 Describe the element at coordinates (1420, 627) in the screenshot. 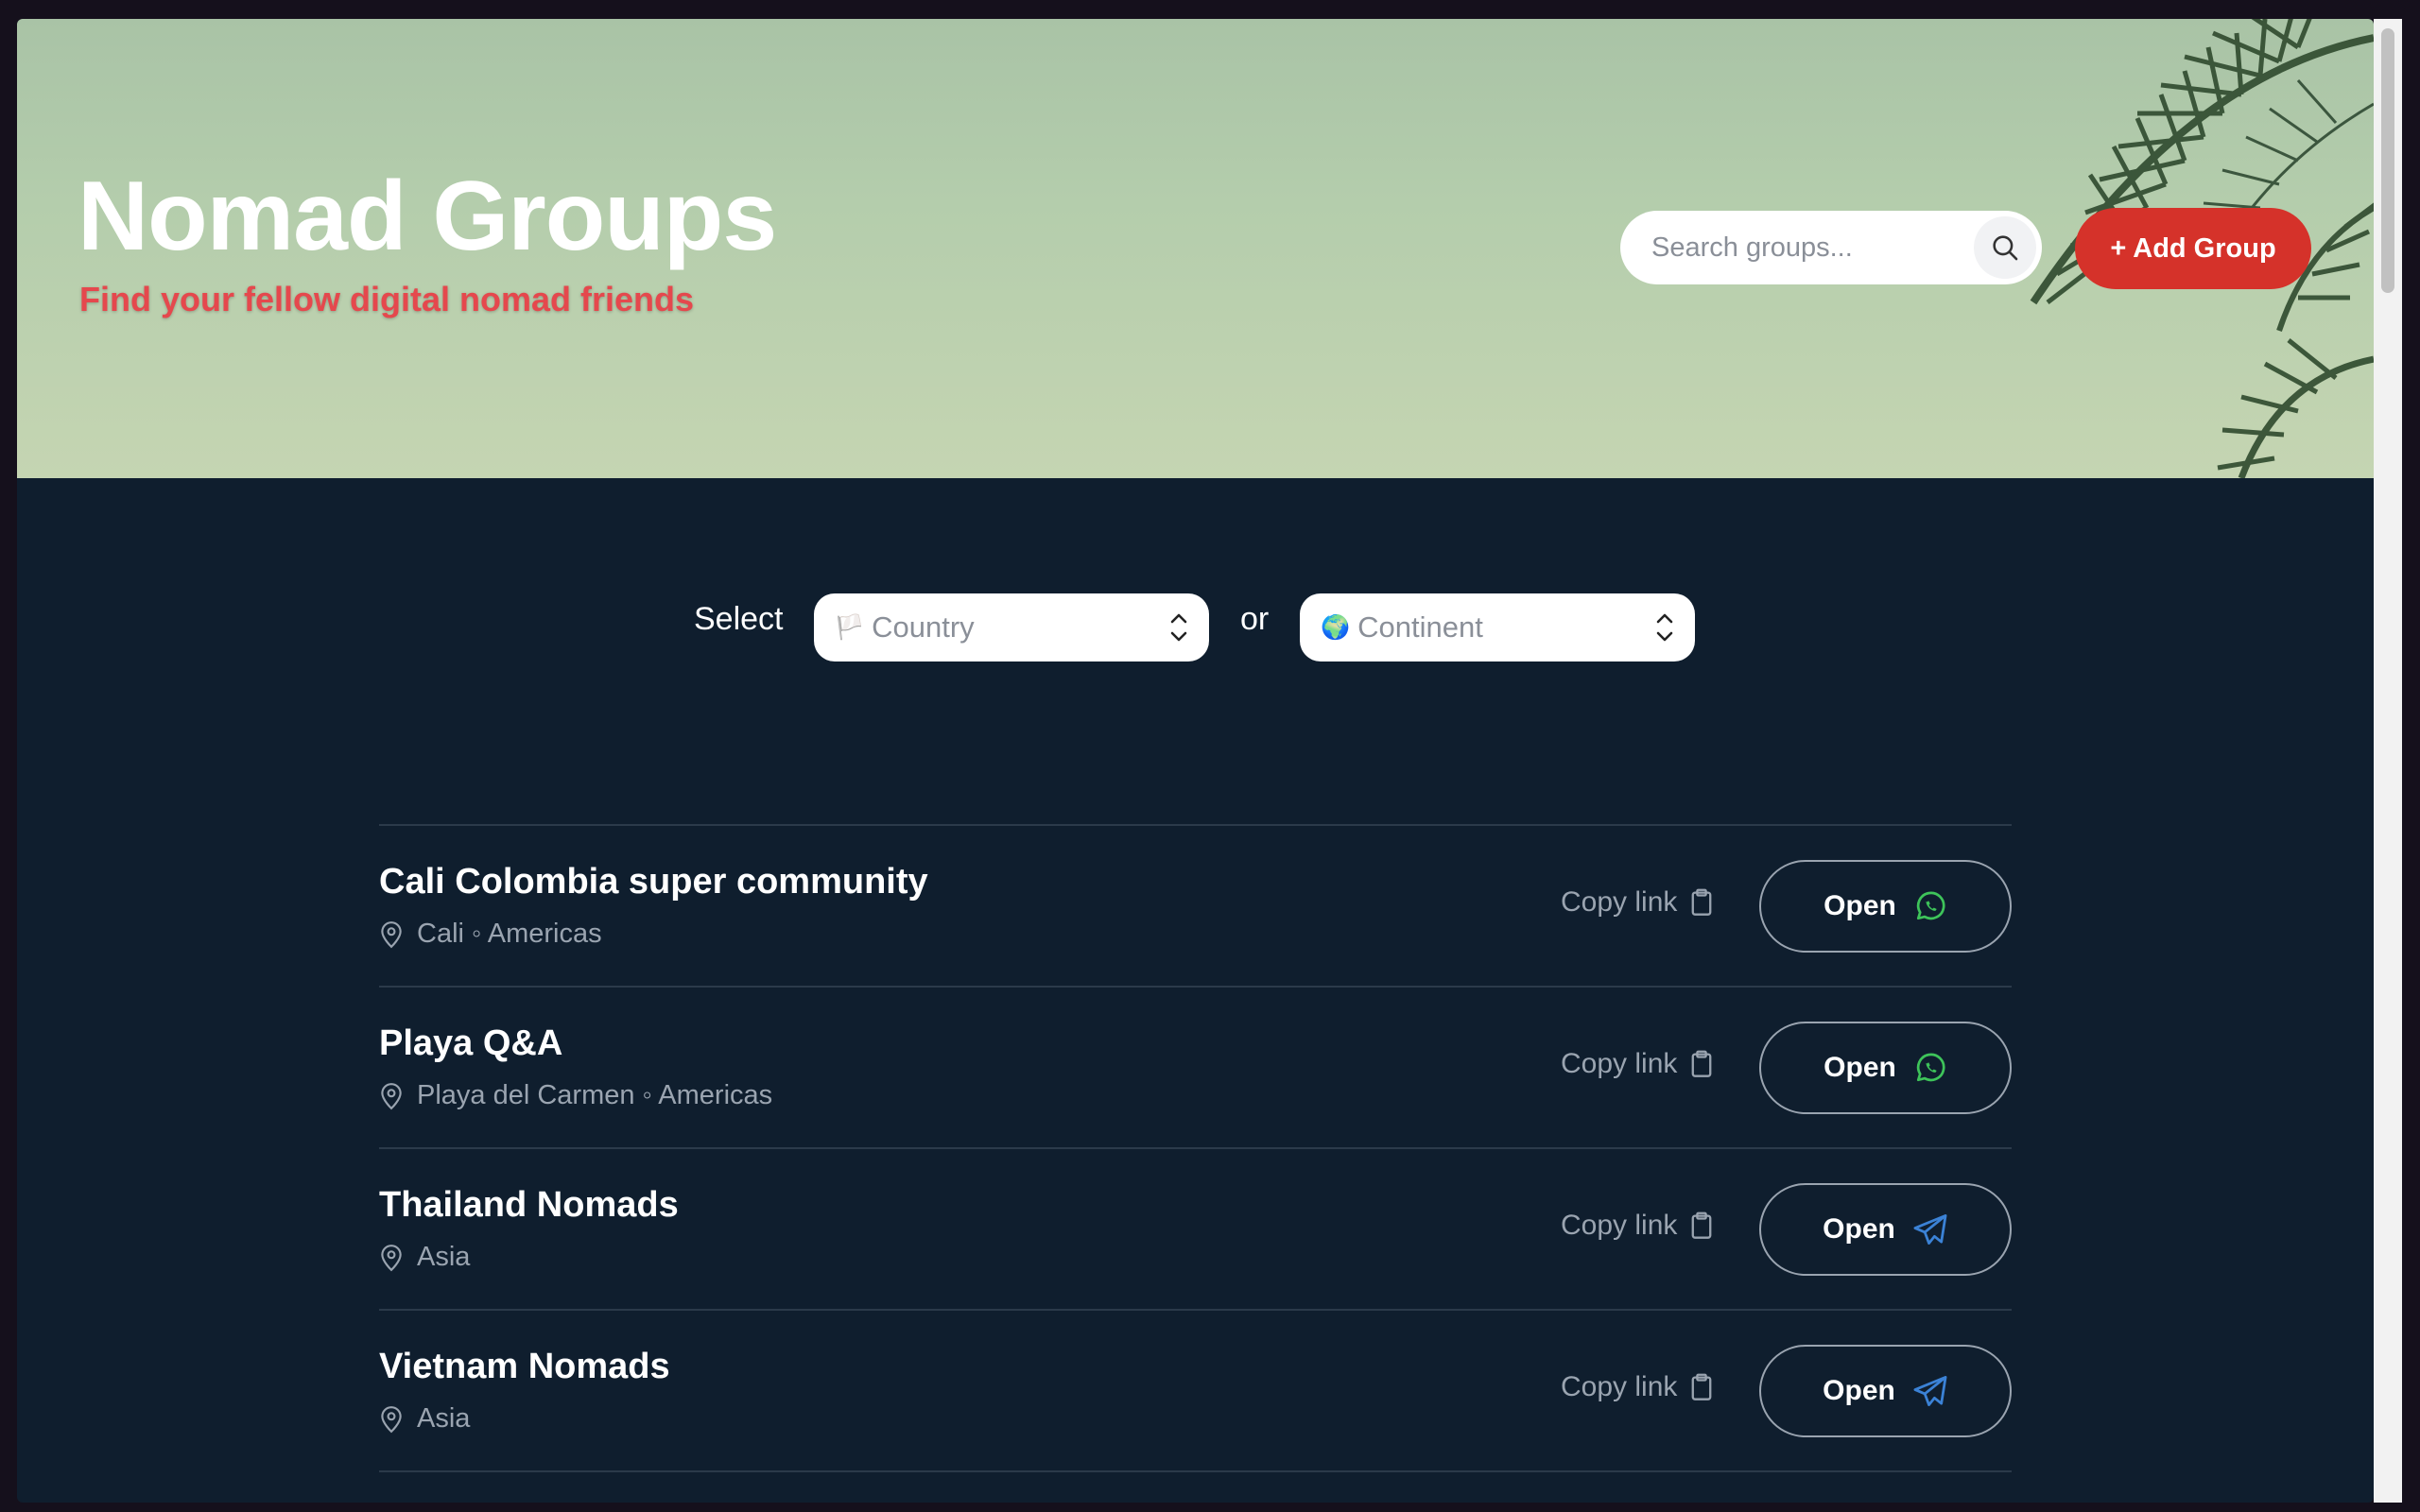

I see `continent-placeholder: Continent` at that location.